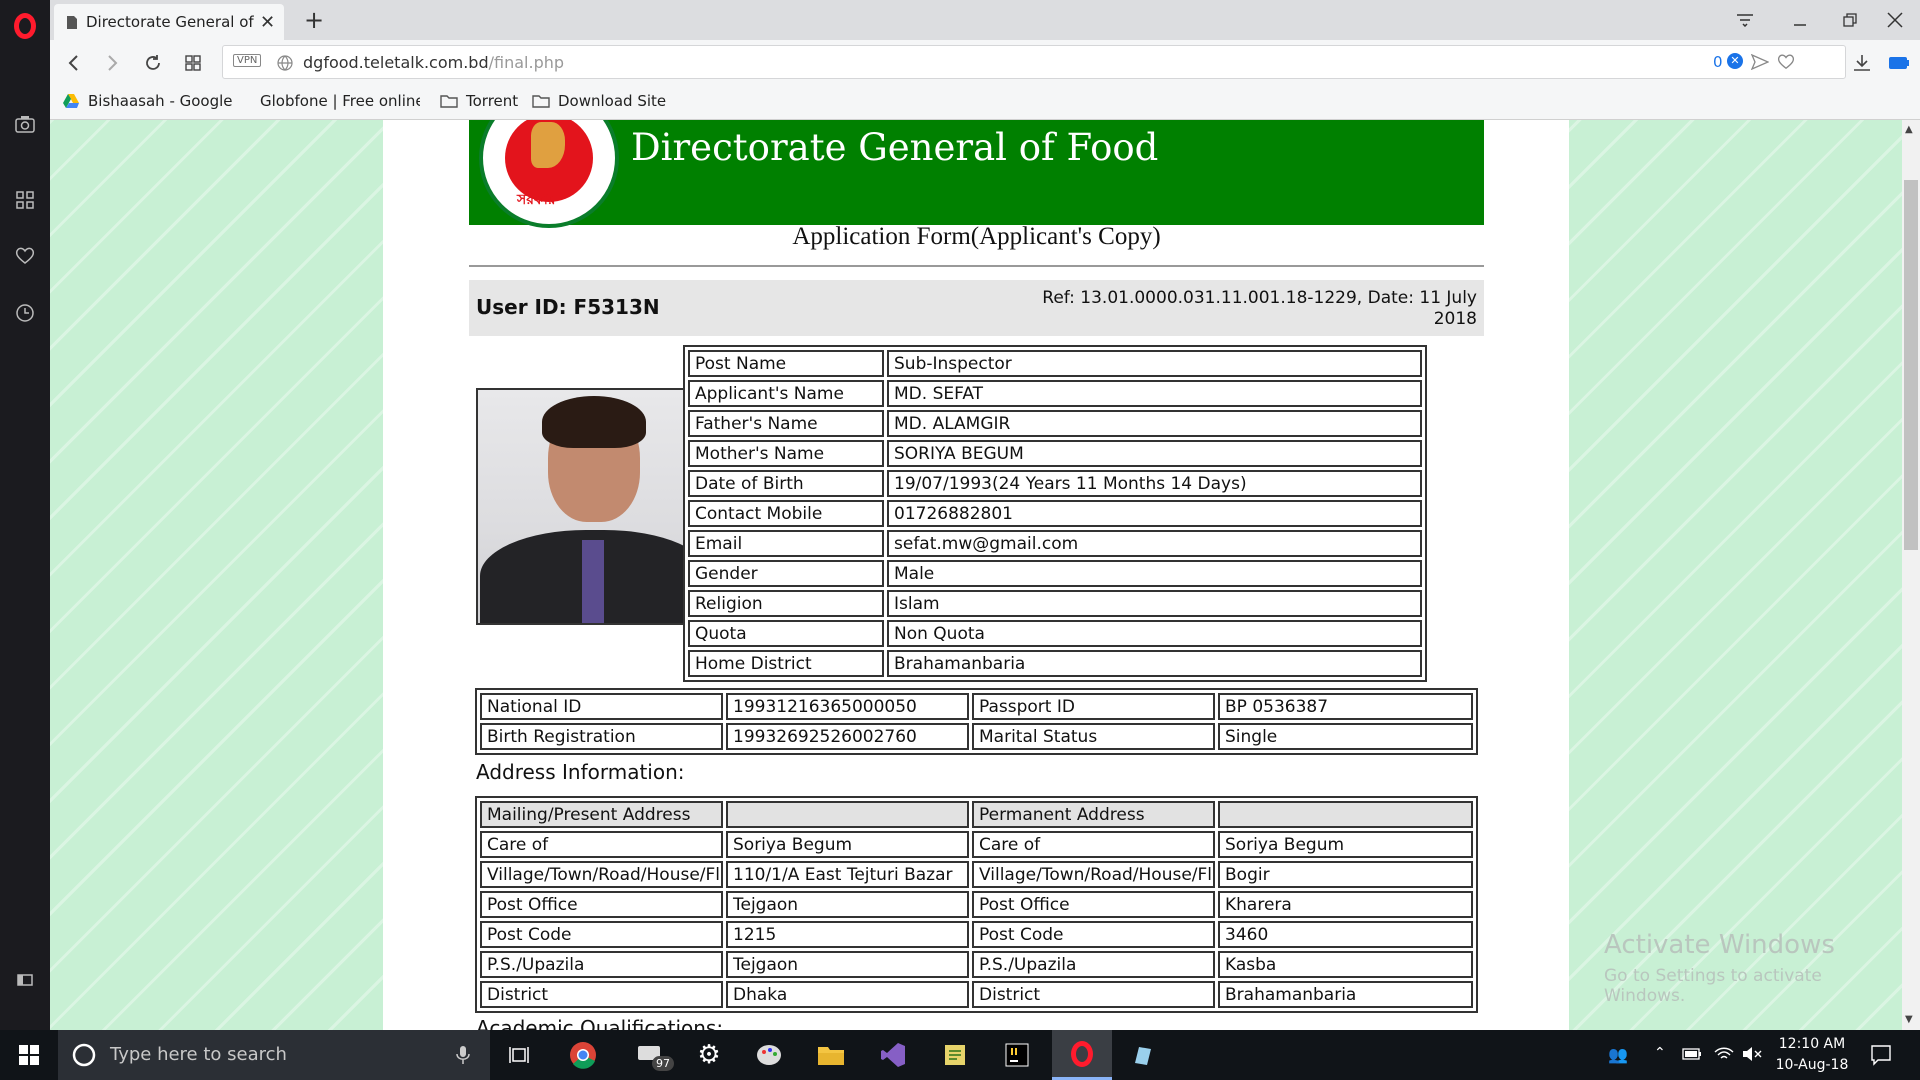 The image size is (1920, 1080). Describe the element at coordinates (663, 1063) in the screenshot. I see `notification-badge: 97` at that location.